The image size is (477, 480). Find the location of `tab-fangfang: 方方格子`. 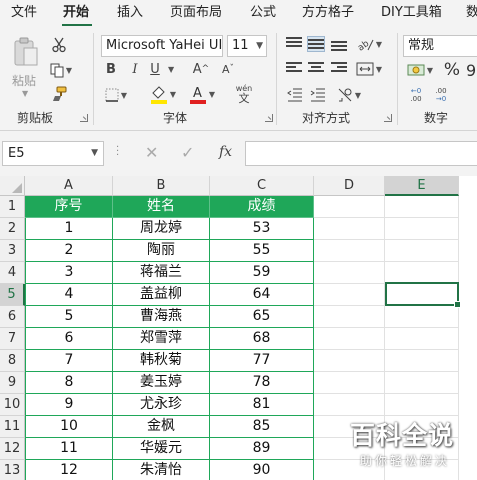

tab-fangfang: 方方格子 is located at coordinates (328, 13).